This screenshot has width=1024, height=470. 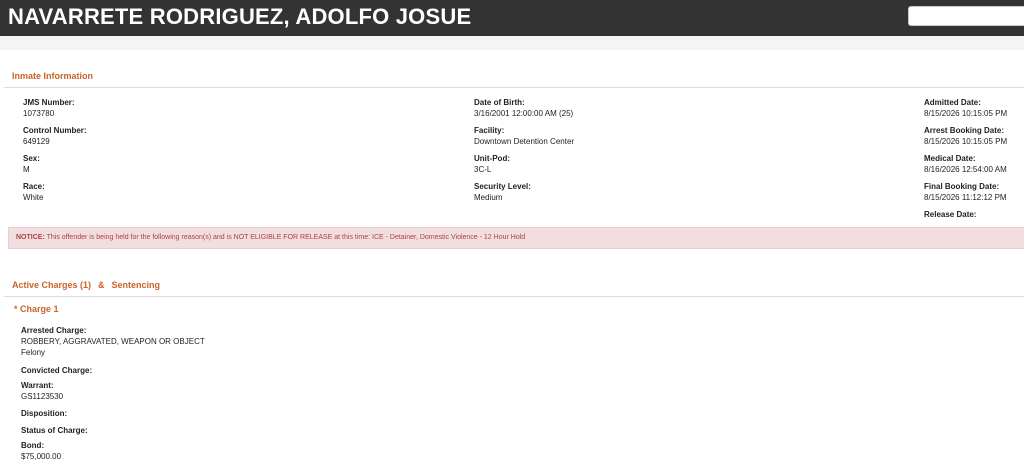 I want to click on field-value: 8/16/2026 12:54:00 AM, so click(x=965, y=169).